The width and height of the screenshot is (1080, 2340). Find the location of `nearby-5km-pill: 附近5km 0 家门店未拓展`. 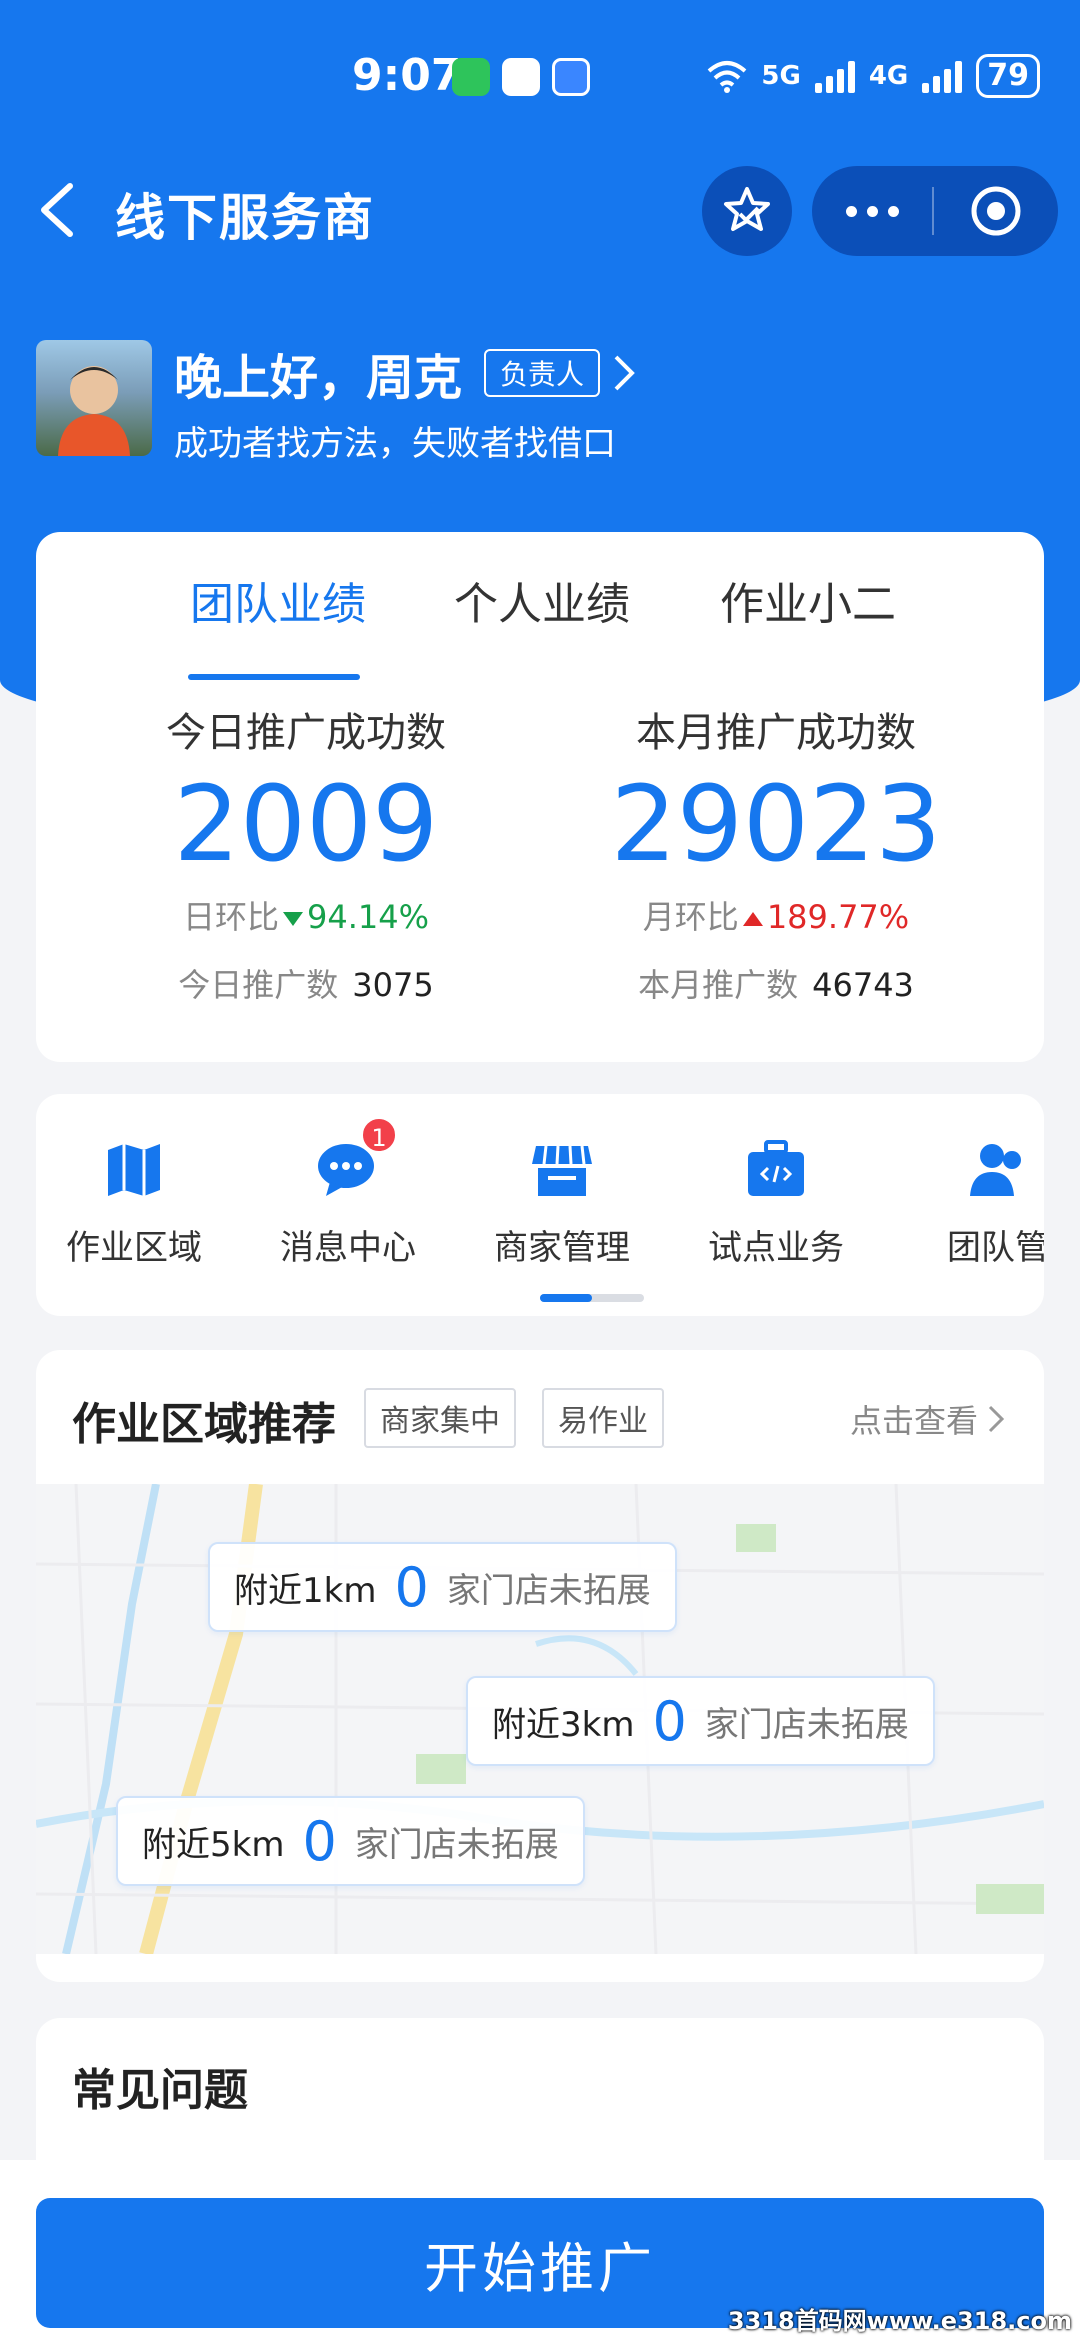

nearby-5km-pill: 附近5km 0 家门店未拓展 is located at coordinates (350, 1841).